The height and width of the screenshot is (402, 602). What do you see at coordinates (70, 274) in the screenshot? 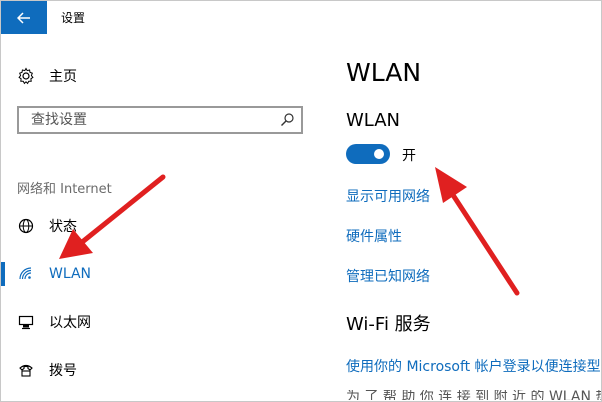
I see `sidebar-item-label: WLAN` at bounding box center [70, 274].